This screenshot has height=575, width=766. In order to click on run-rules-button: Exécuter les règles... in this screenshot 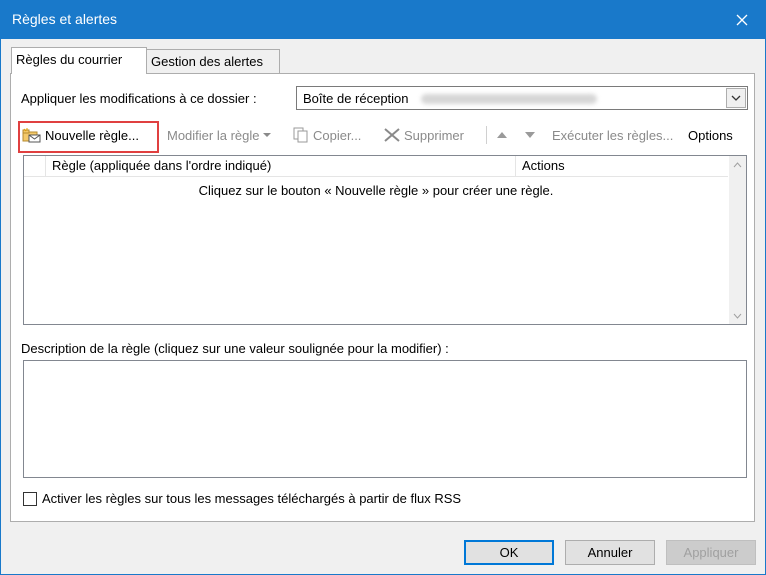, I will do `click(612, 135)`.